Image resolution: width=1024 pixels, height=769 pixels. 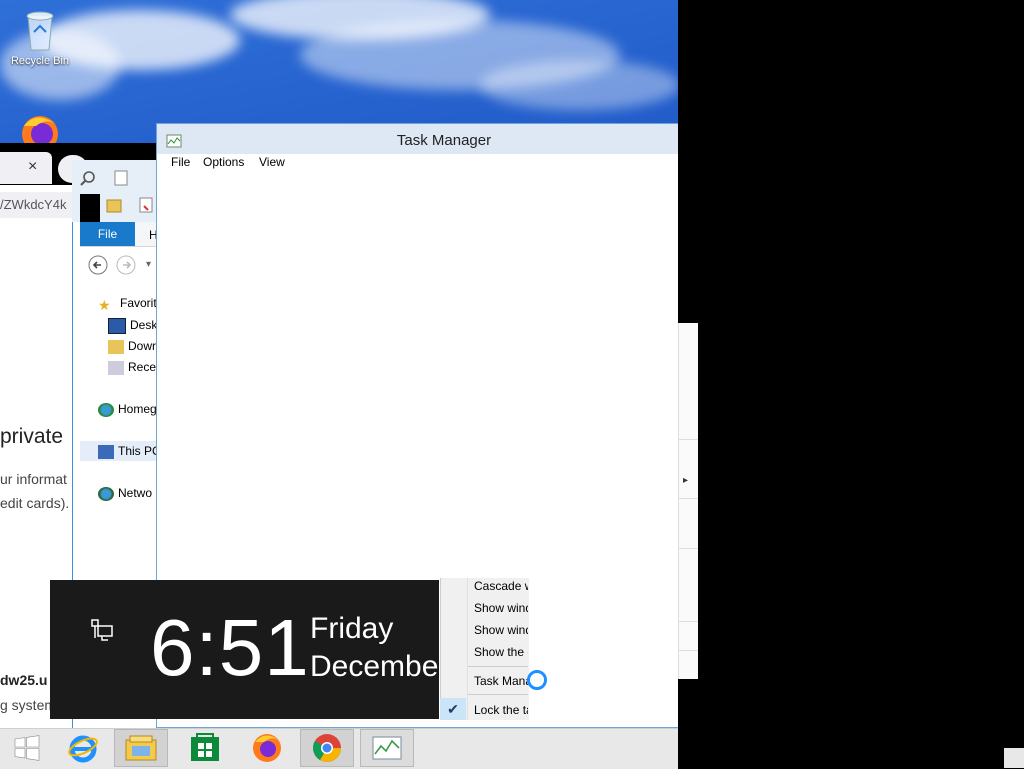 I want to click on start-button, so click(x=27, y=748).